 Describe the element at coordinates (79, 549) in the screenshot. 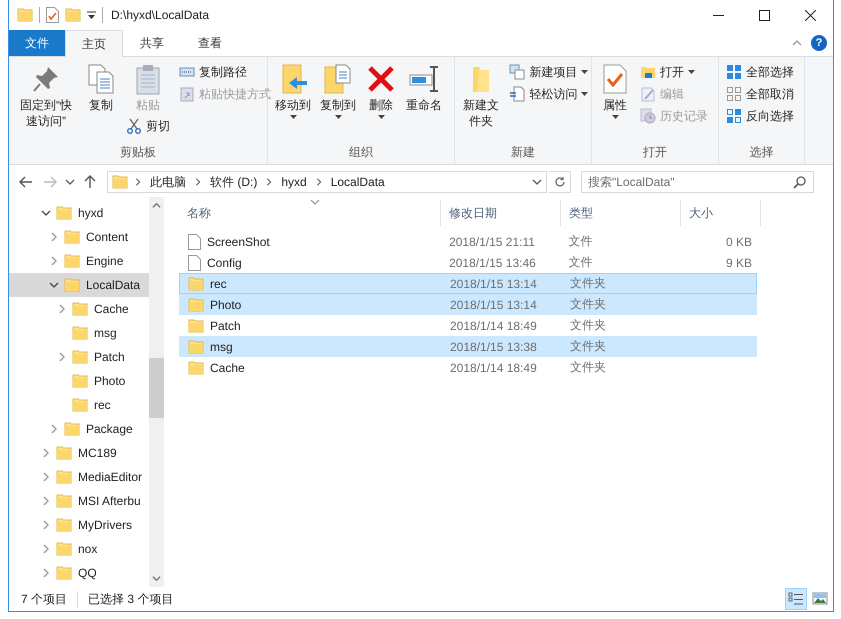

I see `tree-row: nox` at that location.